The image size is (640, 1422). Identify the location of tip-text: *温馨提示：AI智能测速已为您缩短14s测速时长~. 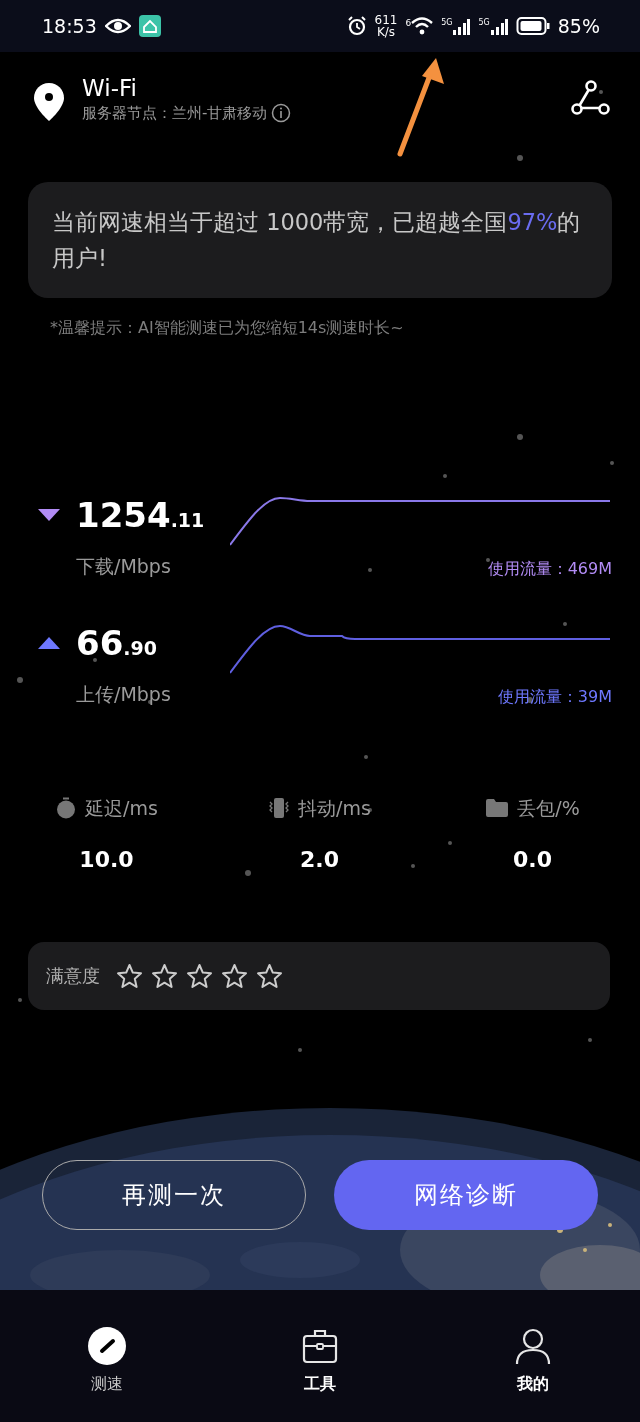
(227, 328).